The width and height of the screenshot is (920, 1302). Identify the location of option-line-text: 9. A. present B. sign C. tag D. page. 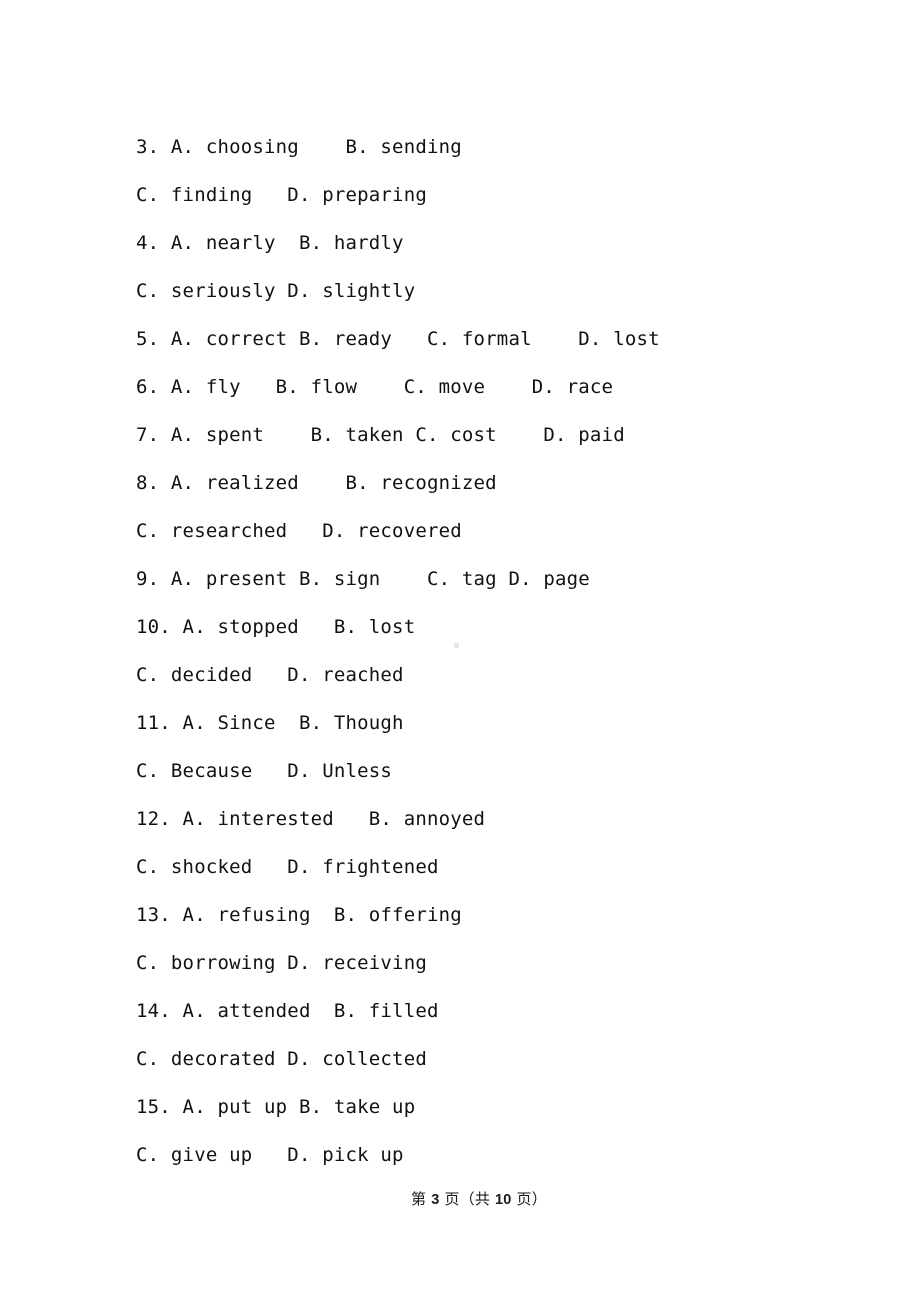
(363, 579).